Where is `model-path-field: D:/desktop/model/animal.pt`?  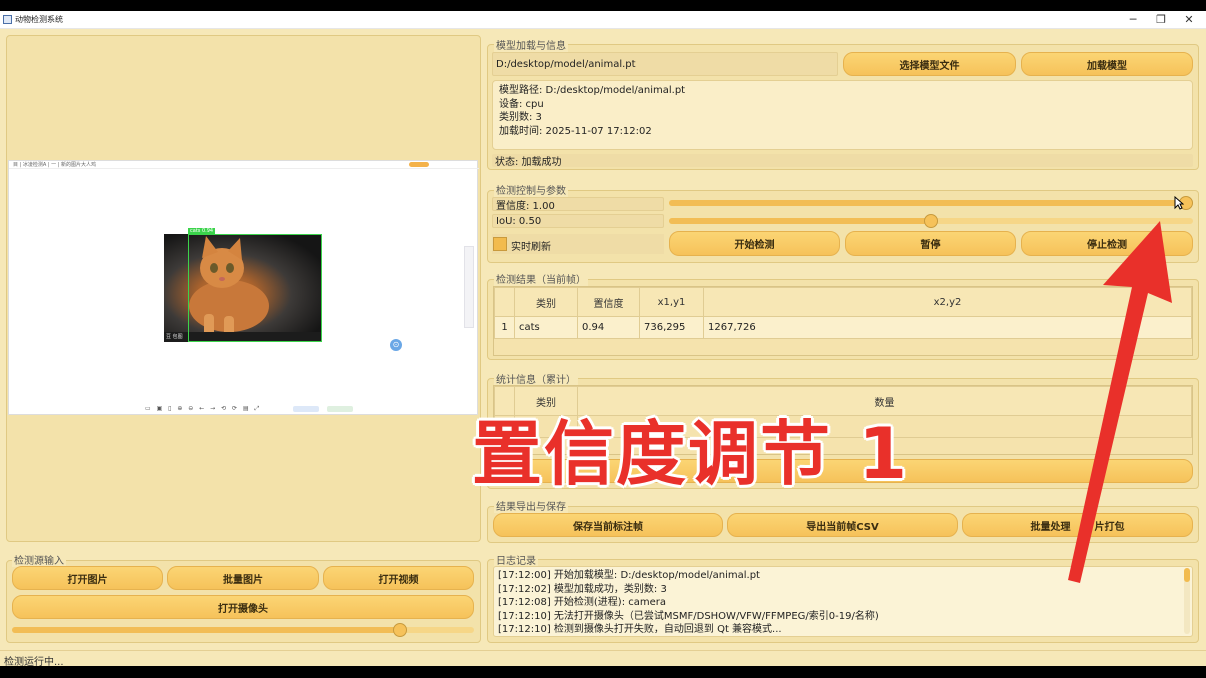
model-path-field: D:/desktop/model/animal.pt is located at coordinates (665, 64).